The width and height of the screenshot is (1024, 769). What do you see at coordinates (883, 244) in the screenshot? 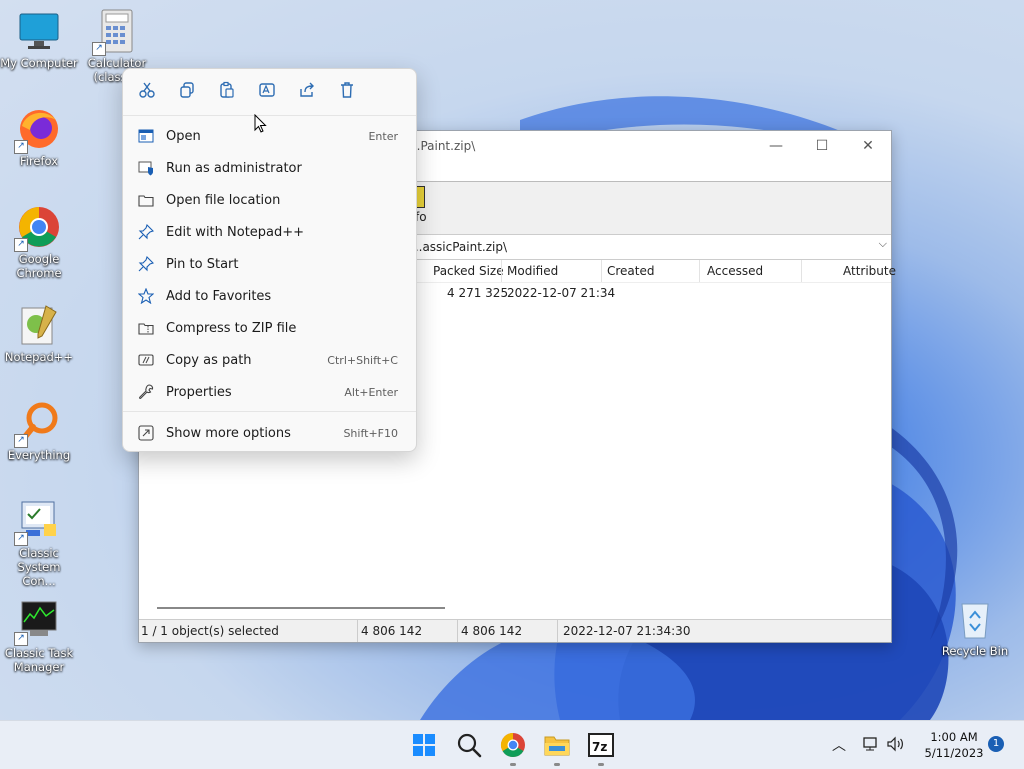
I see `chevron-down-icon: ⌵` at bounding box center [883, 244].